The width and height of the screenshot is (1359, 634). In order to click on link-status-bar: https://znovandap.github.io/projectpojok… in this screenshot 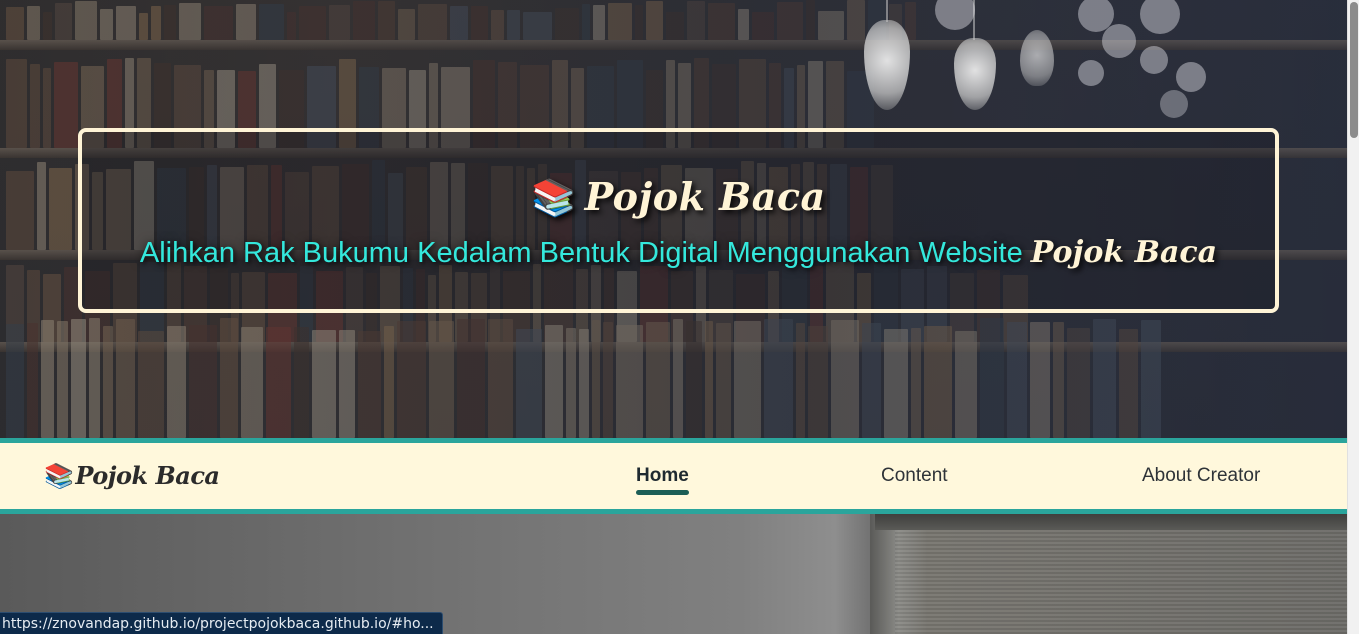, I will do `click(221, 623)`.